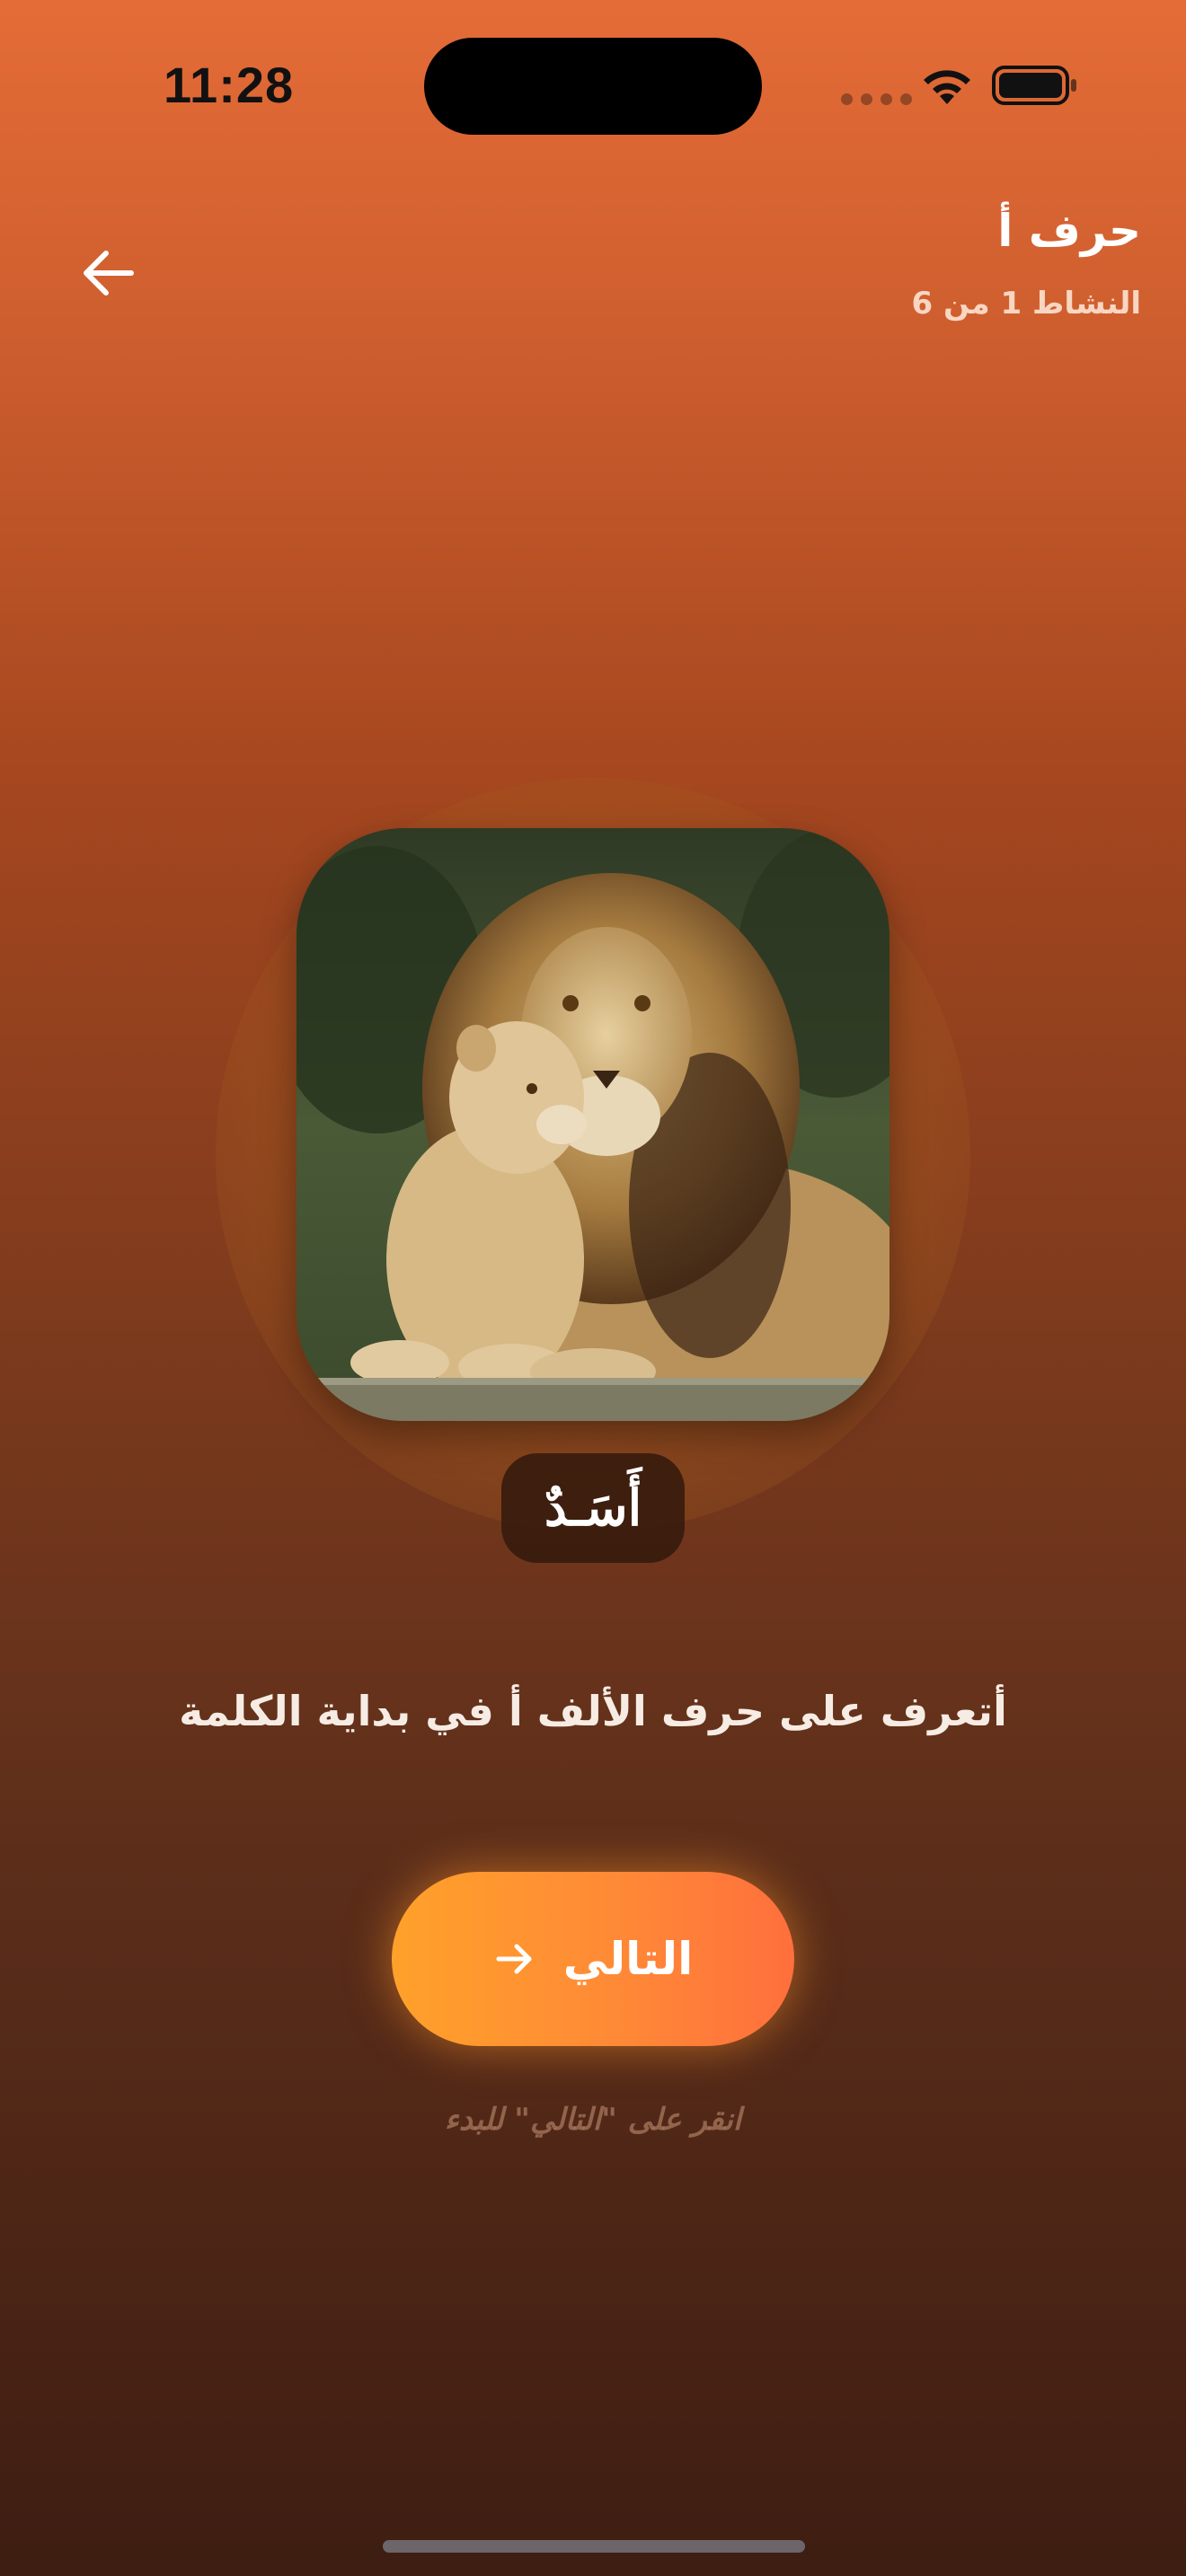 Image resolution: width=1186 pixels, height=2576 pixels. I want to click on wifi-icon, so click(947, 87).